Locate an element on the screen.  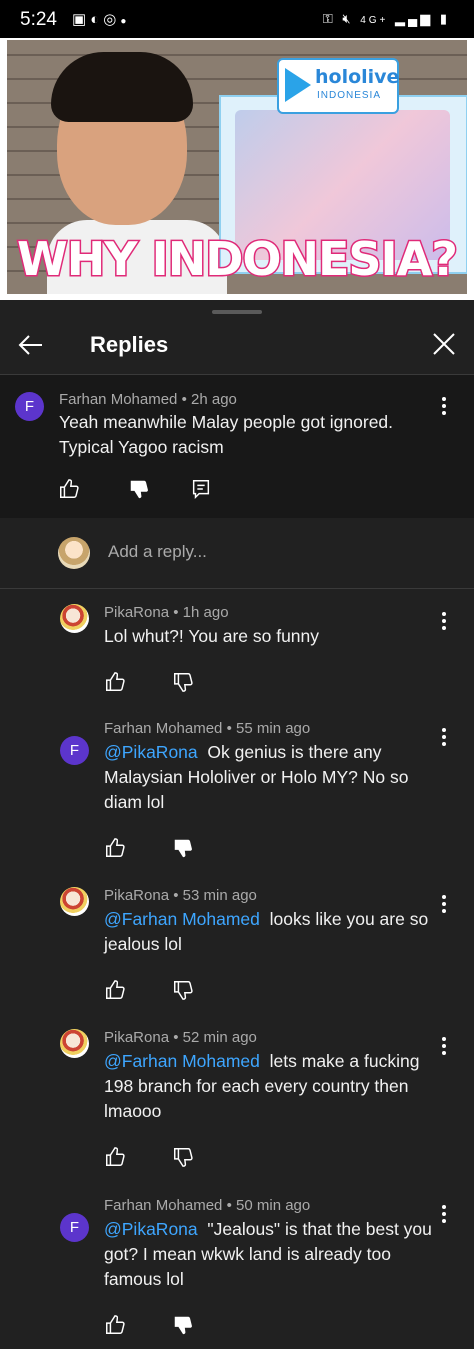
comment-time: 50 min ago is located at coordinates (273, 1205).